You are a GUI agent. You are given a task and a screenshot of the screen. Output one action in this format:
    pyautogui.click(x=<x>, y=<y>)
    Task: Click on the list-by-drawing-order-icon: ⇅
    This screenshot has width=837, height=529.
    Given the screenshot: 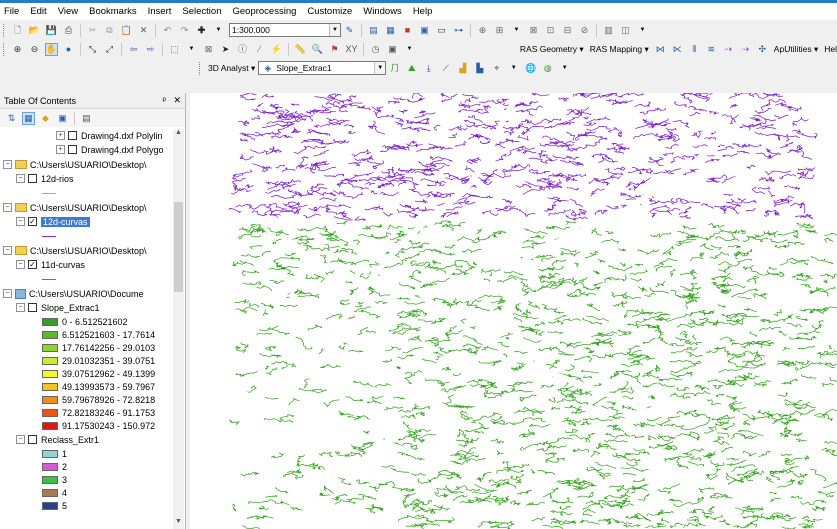 What is the action you would take?
    pyautogui.click(x=11, y=118)
    